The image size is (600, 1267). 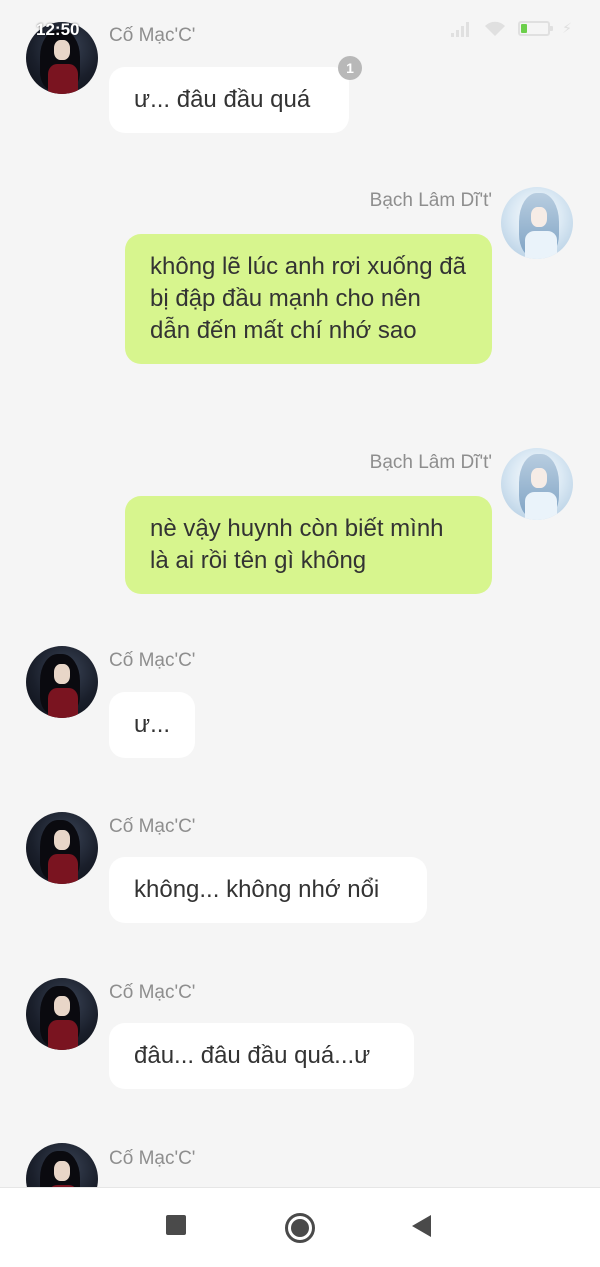 I want to click on circle-home-icon, so click(x=300, y=1228).